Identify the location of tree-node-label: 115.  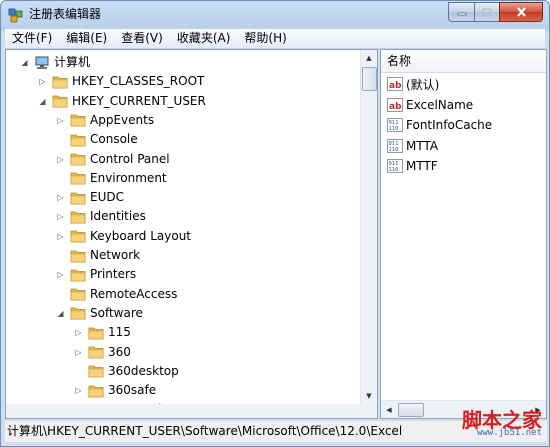
(119, 332).